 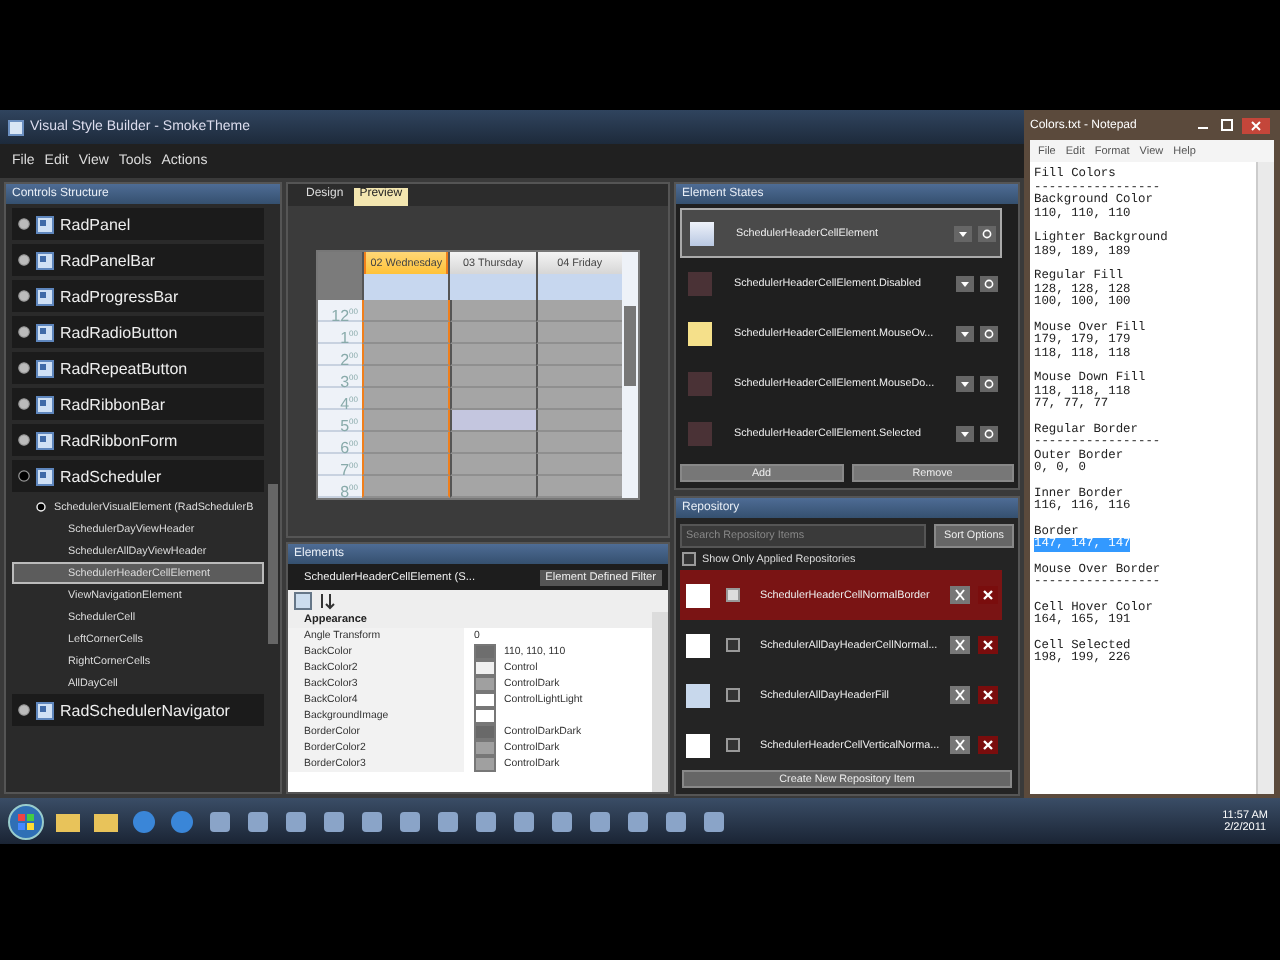 What do you see at coordinates (138, 224) in the screenshot?
I see `tree-item: RadPanel` at bounding box center [138, 224].